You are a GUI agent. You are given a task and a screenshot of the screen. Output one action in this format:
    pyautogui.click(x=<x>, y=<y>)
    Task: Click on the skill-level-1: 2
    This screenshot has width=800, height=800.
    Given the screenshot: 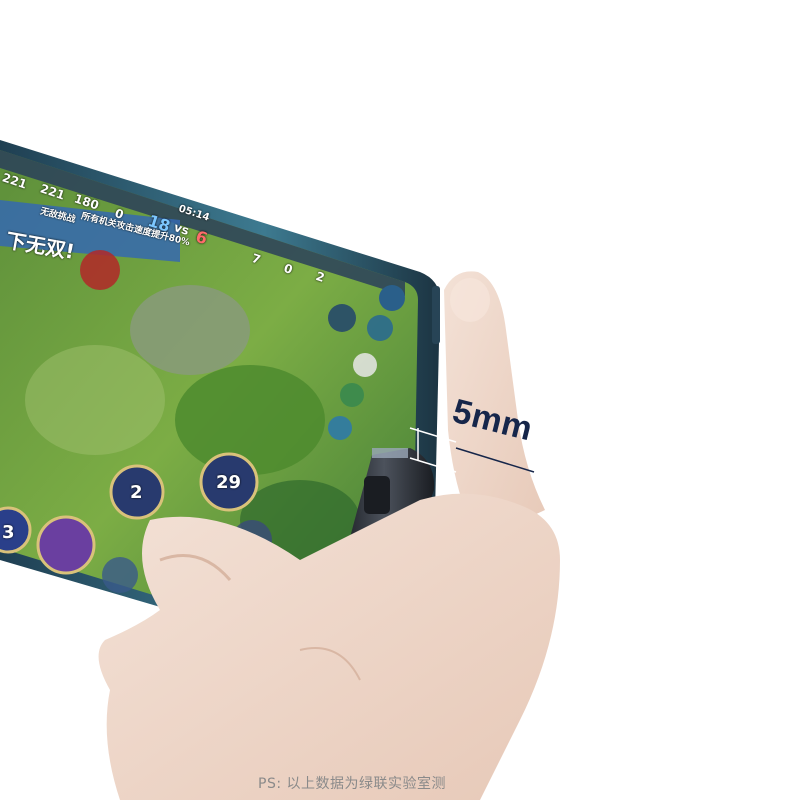 What is the action you would take?
    pyautogui.click(x=136, y=492)
    